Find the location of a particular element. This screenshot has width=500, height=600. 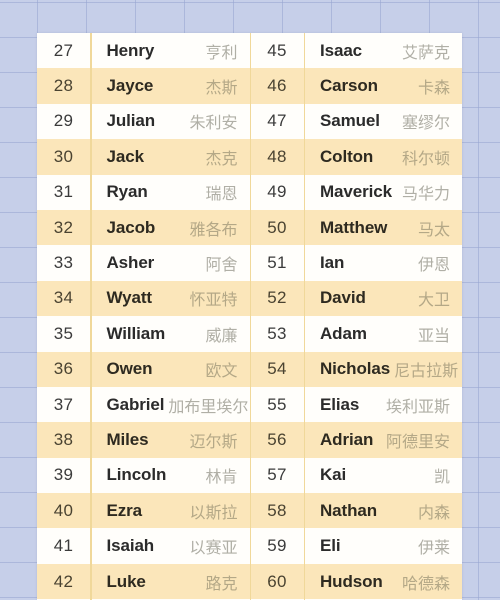

english-name-cell: Julian is located at coordinates (131, 121).